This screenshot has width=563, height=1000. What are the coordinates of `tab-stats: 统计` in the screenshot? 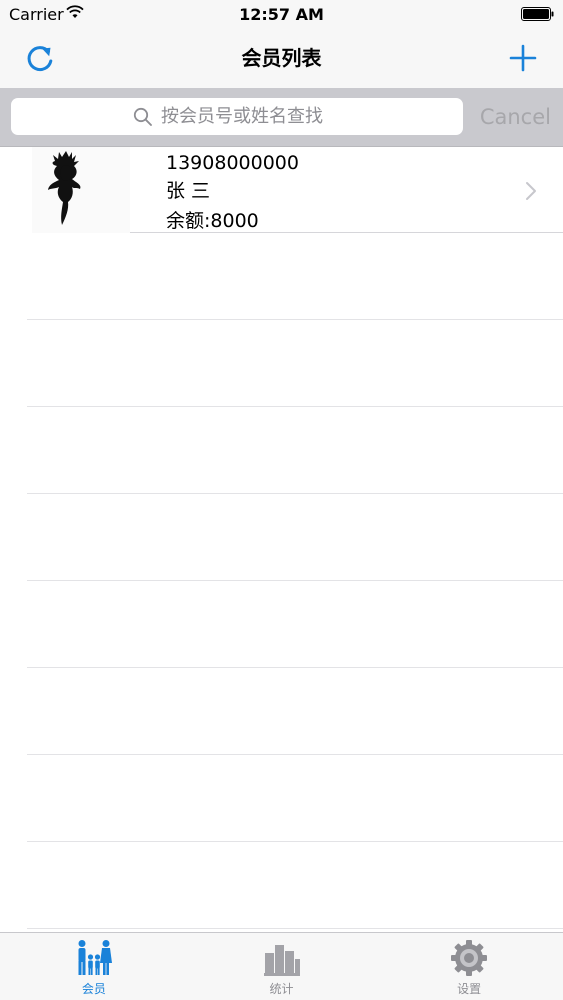 It's located at (282, 966).